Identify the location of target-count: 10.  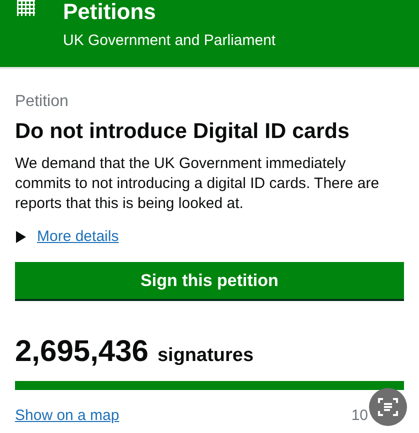
(359, 415).